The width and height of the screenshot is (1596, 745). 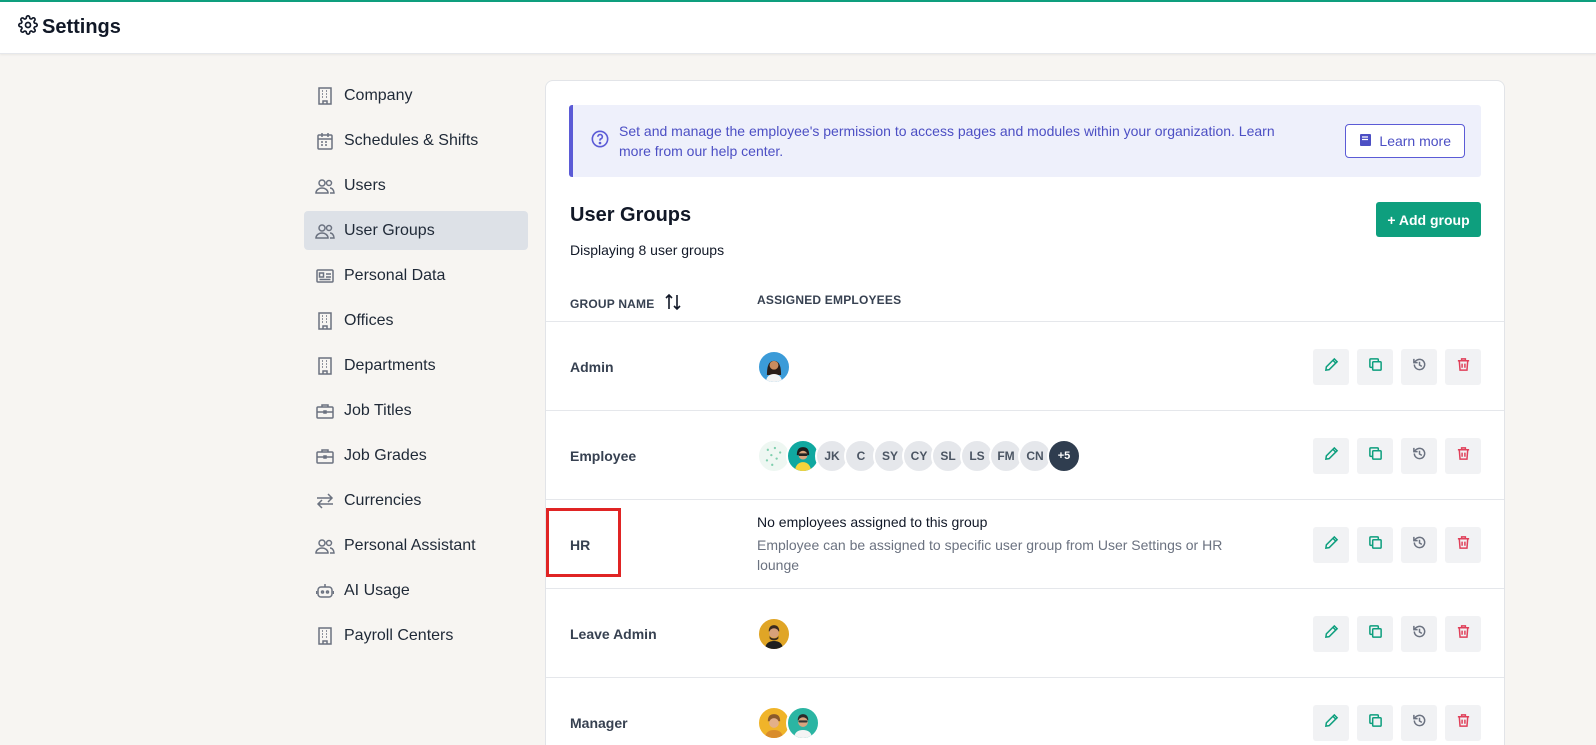 I want to click on id-card-icon, so click(x=325, y=276).